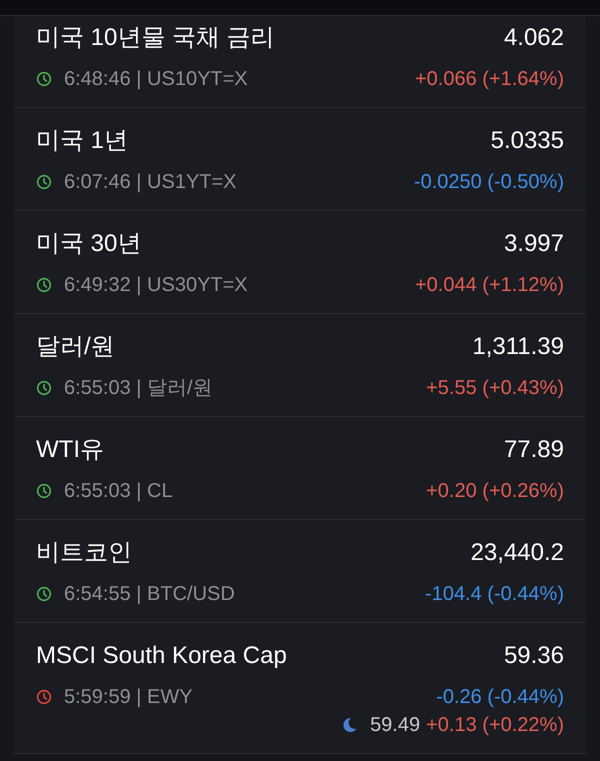 The width and height of the screenshot is (600, 761). Describe the element at coordinates (84, 553) in the screenshot. I see `quote-name: 비트코인` at that location.